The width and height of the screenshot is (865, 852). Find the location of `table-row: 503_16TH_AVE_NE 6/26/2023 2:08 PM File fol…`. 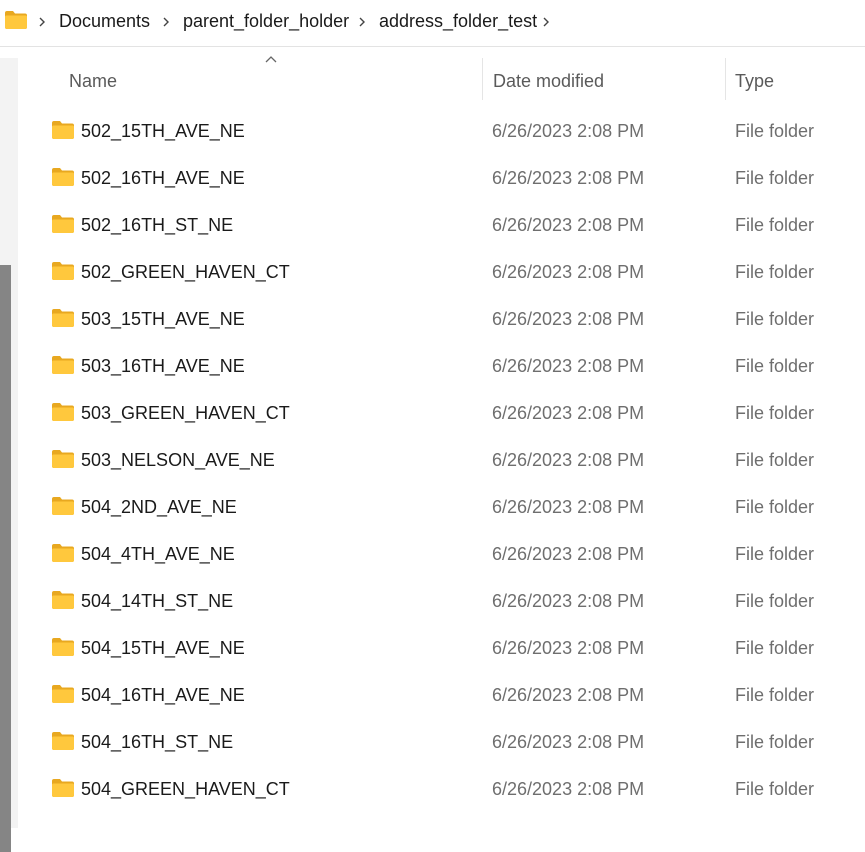

table-row: 503_16TH_AVE_NE 6/26/2023 2:08 PM File fol… is located at coordinates (442, 366).